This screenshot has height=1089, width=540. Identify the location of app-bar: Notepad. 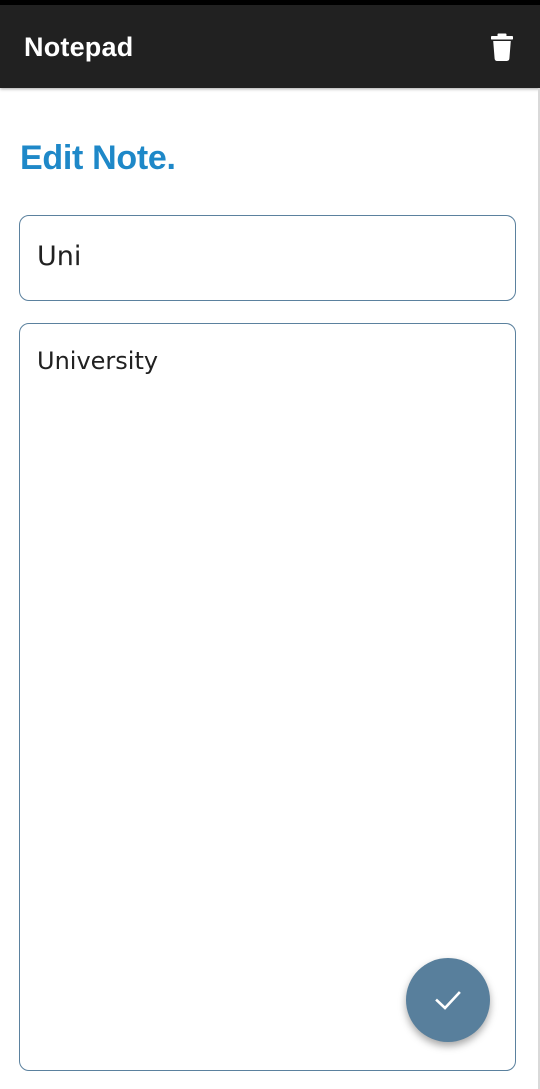
(270, 46).